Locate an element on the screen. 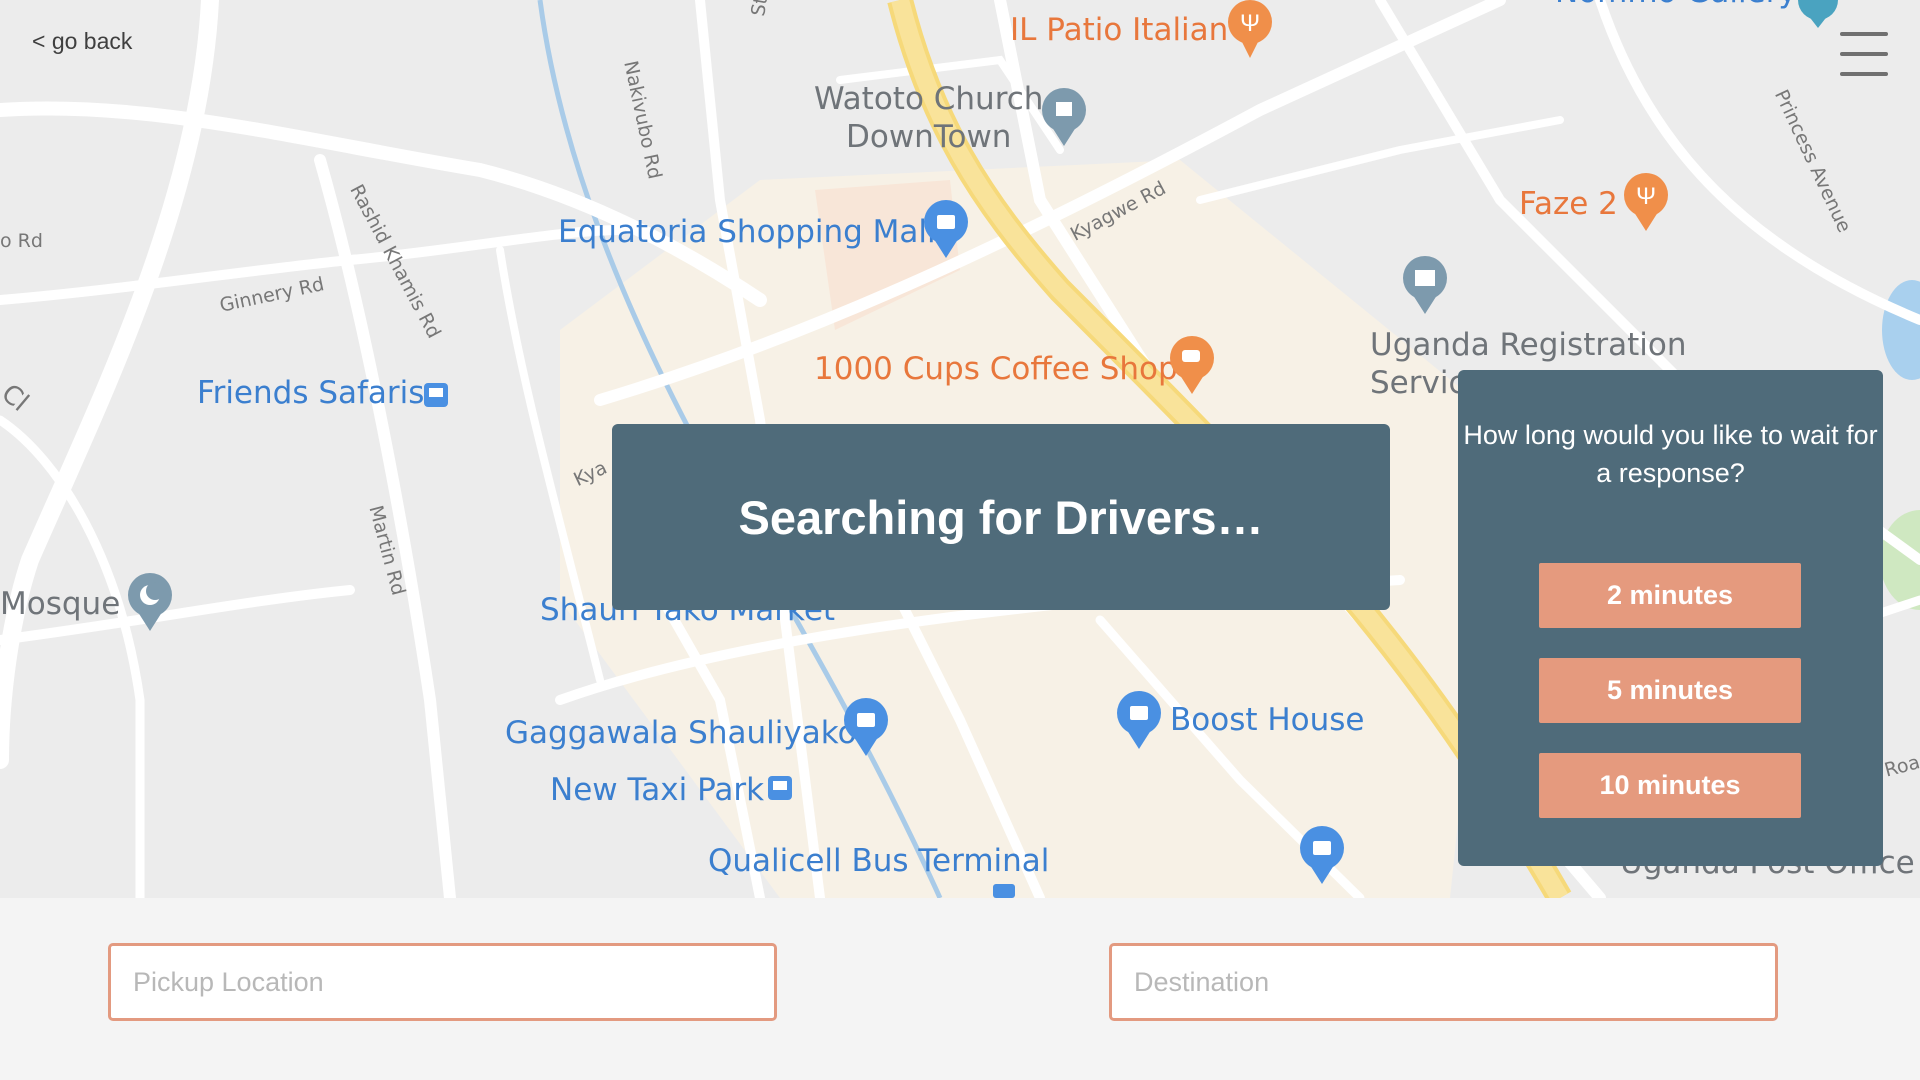 This screenshot has height=1080, width=1920. wait-10-minutes-button: 10 minutes is located at coordinates (1670, 785).